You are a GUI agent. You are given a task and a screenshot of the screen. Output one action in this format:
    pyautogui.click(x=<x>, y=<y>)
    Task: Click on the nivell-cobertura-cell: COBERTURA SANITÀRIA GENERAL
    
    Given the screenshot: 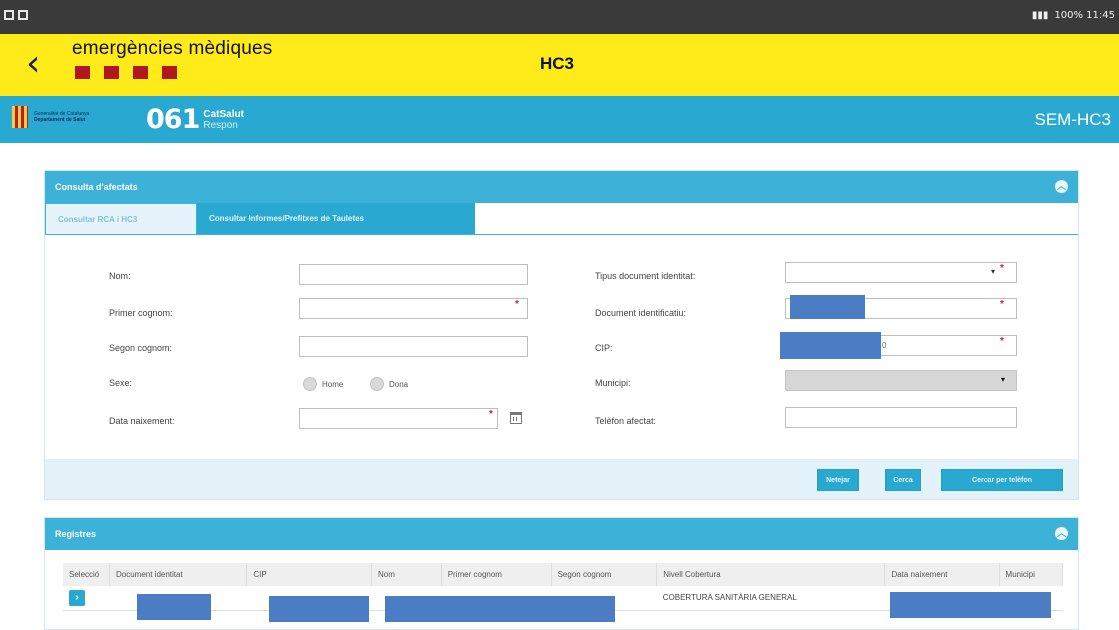 What is the action you would take?
    pyautogui.click(x=770, y=598)
    